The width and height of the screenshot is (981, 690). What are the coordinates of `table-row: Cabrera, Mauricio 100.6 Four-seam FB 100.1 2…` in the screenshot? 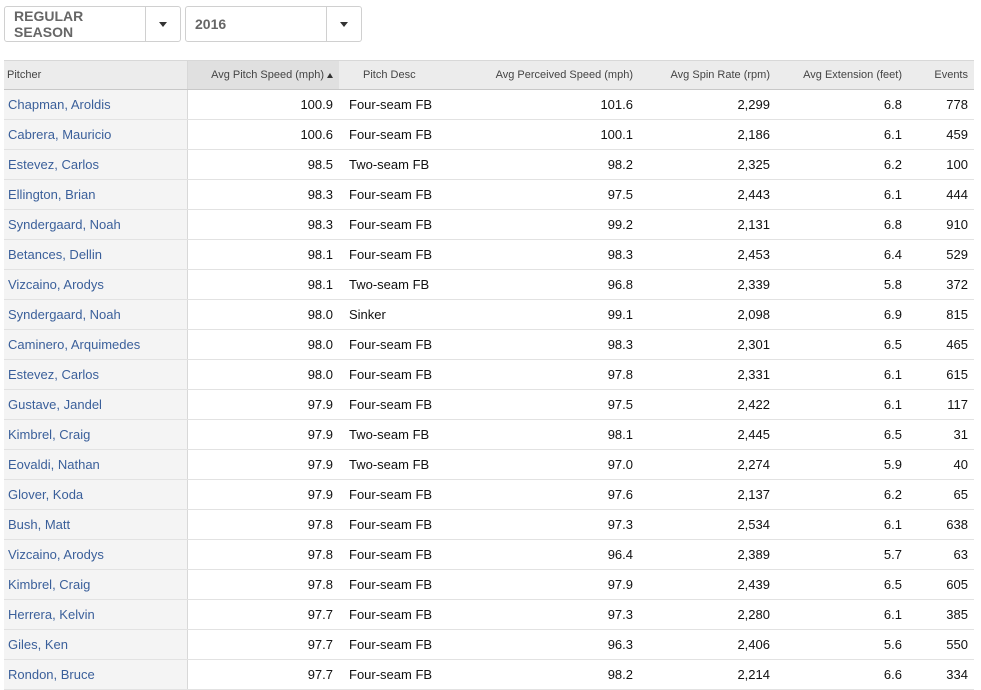 It's located at (489, 134).